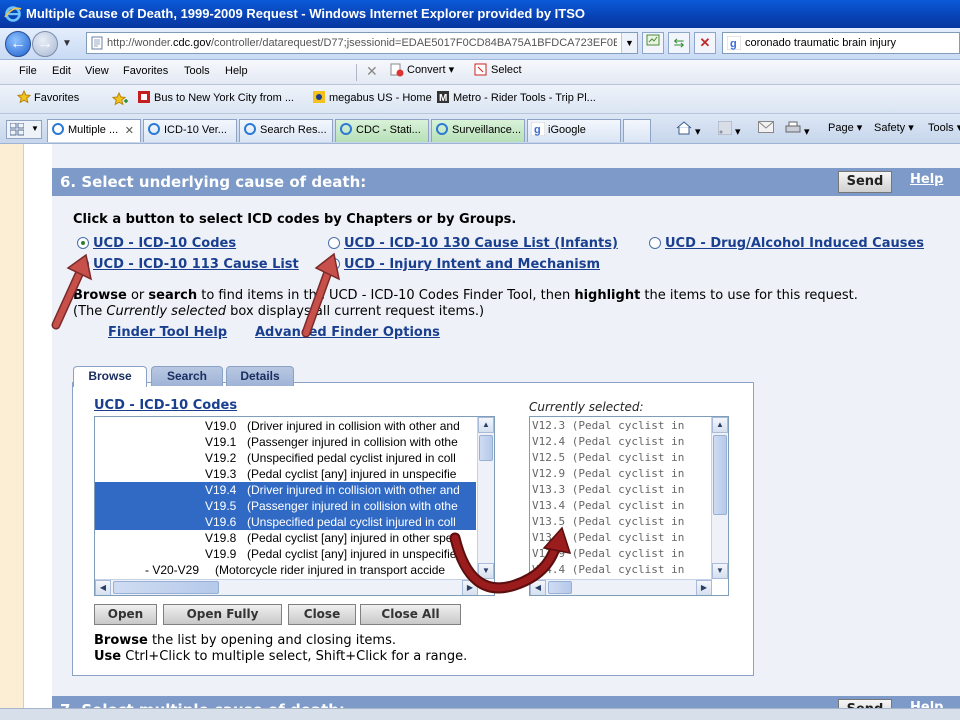 Image resolution: width=960 pixels, height=720 pixels. Describe the element at coordinates (705, 43) in the screenshot. I see `stop-icon: ✕` at that location.